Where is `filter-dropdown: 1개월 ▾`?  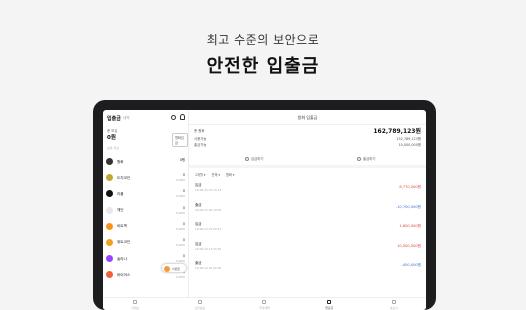 filter-dropdown: 1개월 ▾ is located at coordinates (200, 175).